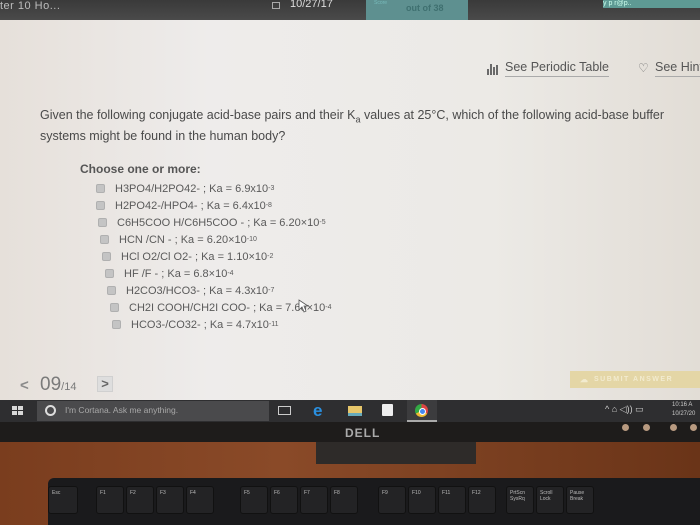 This screenshot has height=525, width=700. What do you see at coordinates (284, 410) in the screenshot?
I see `task-view-icon` at bounding box center [284, 410].